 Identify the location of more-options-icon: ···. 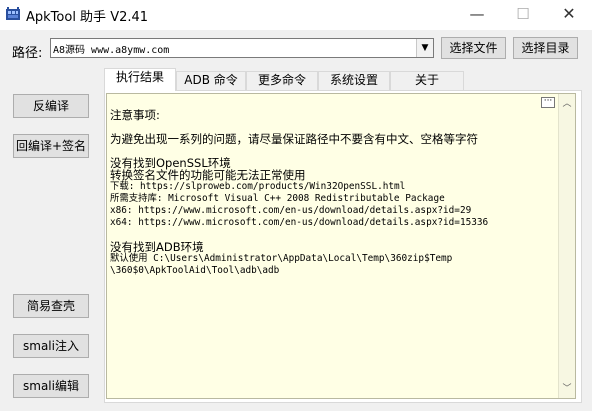
(548, 102).